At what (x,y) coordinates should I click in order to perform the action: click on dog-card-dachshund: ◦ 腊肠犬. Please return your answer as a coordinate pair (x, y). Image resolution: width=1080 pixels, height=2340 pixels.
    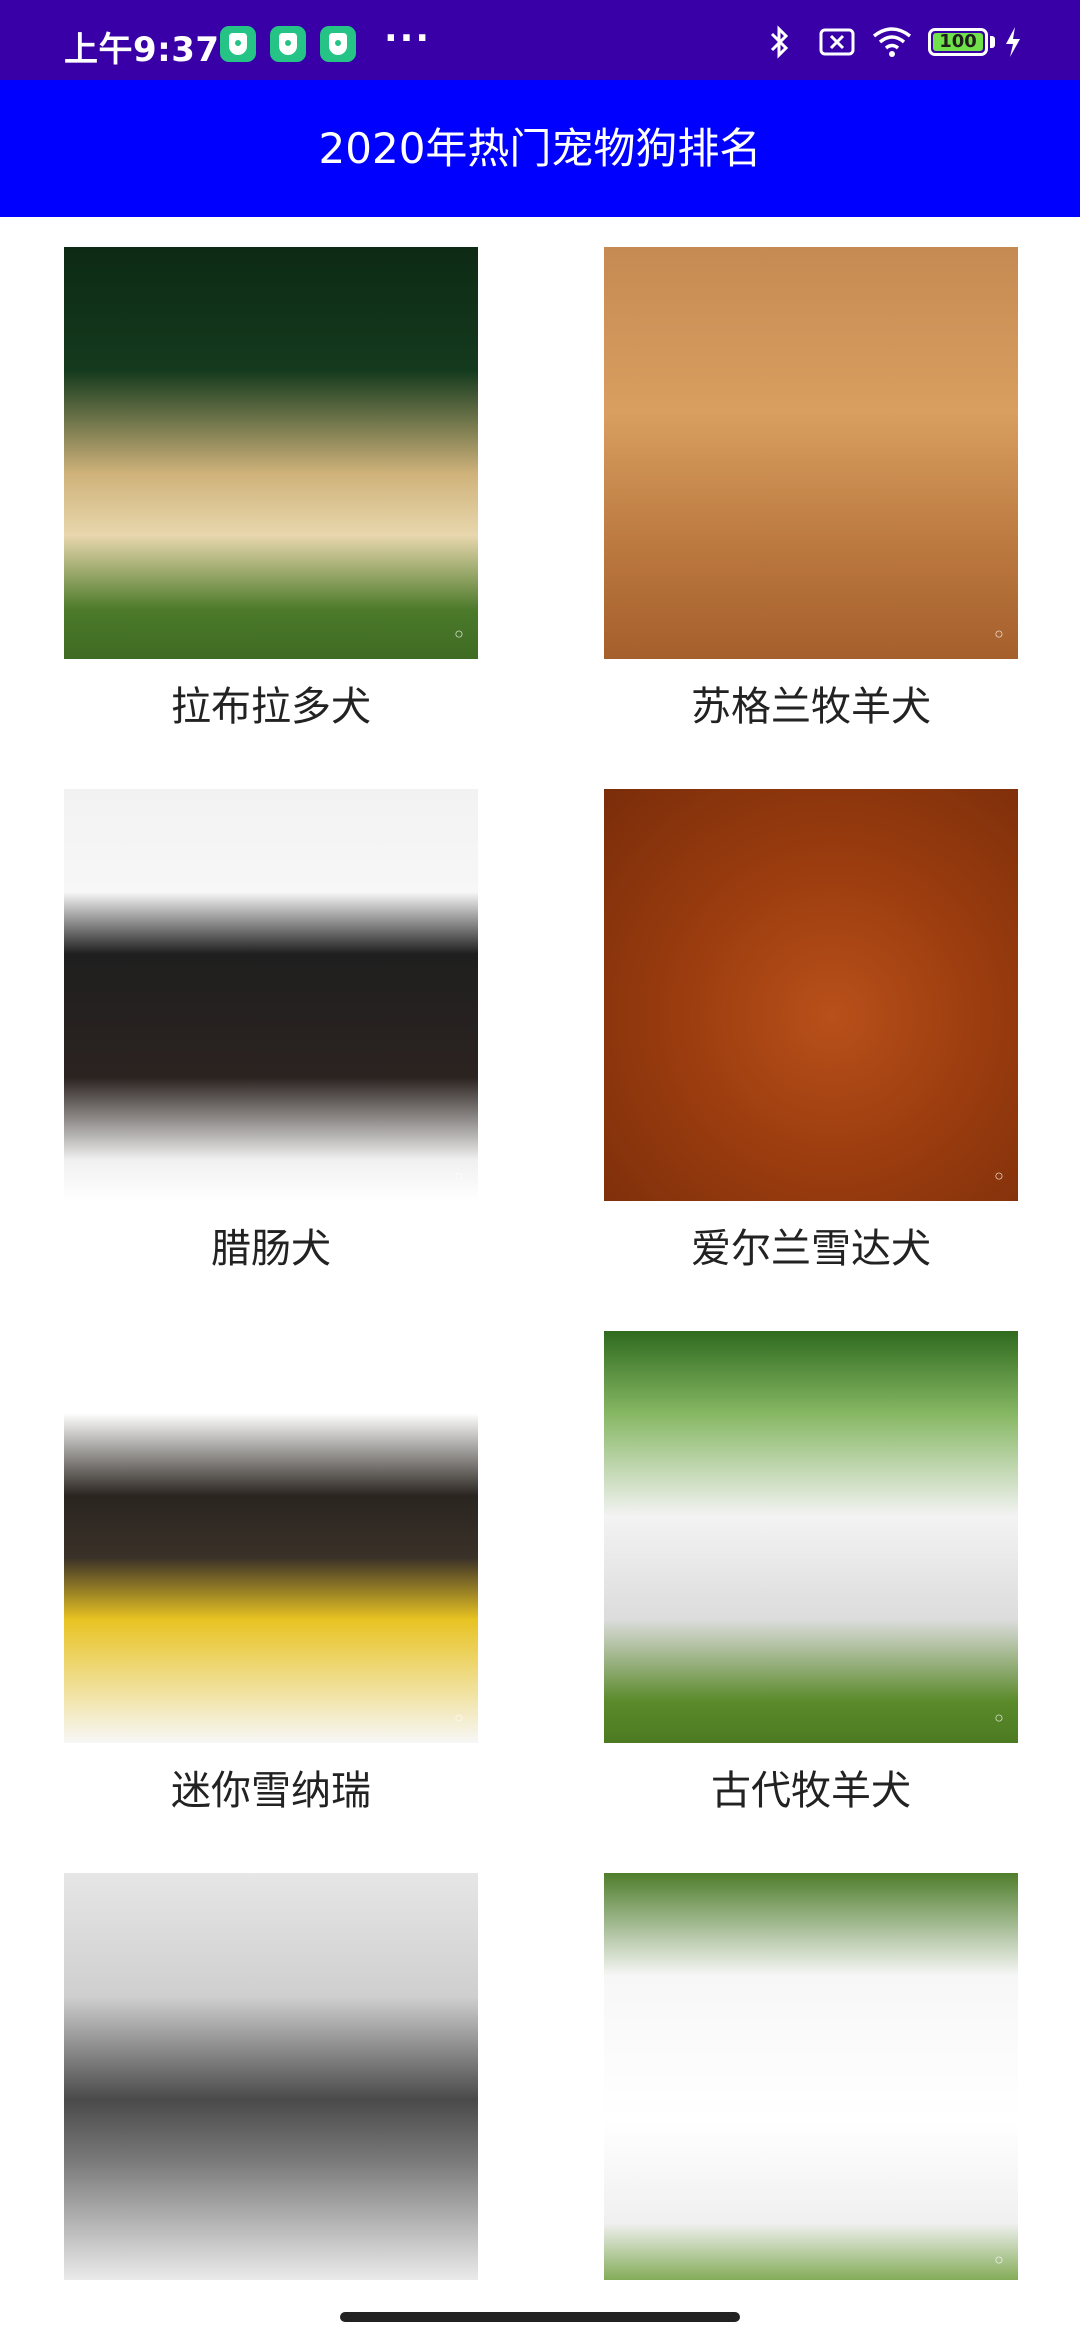
    Looking at the image, I should click on (271, 1034).